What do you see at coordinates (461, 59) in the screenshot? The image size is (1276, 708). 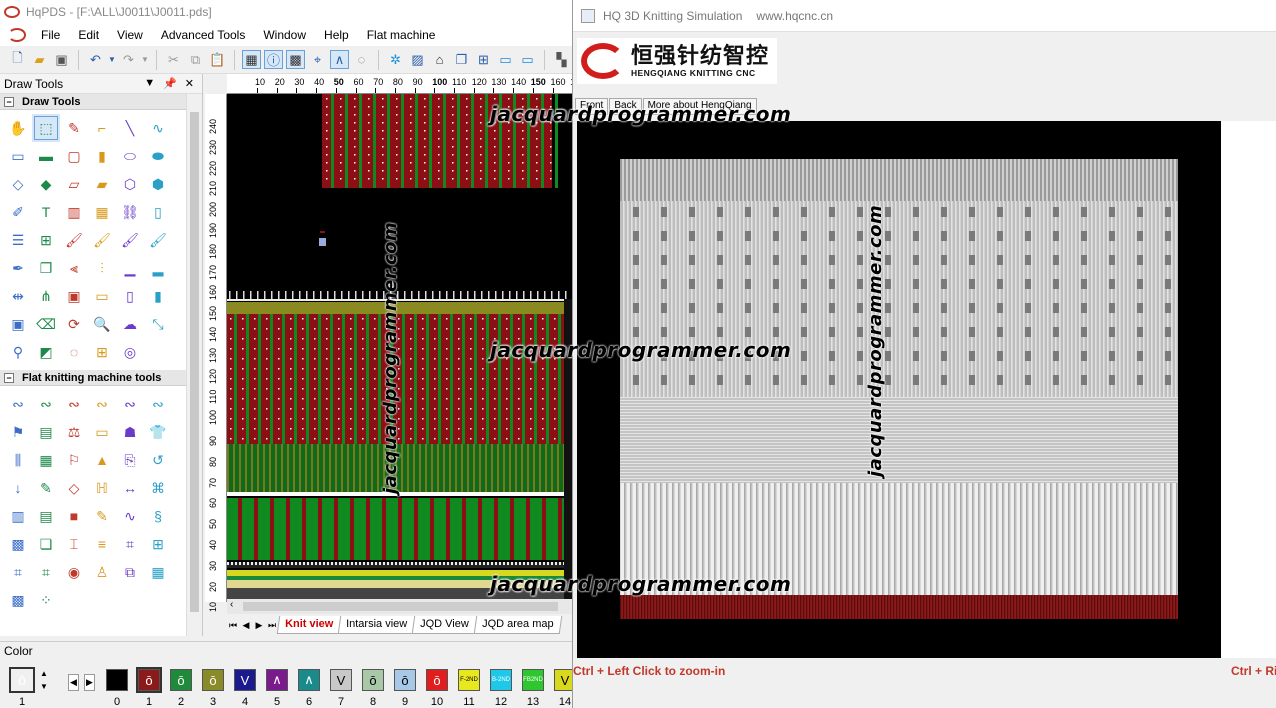 I see `layers-icon: ❐` at bounding box center [461, 59].